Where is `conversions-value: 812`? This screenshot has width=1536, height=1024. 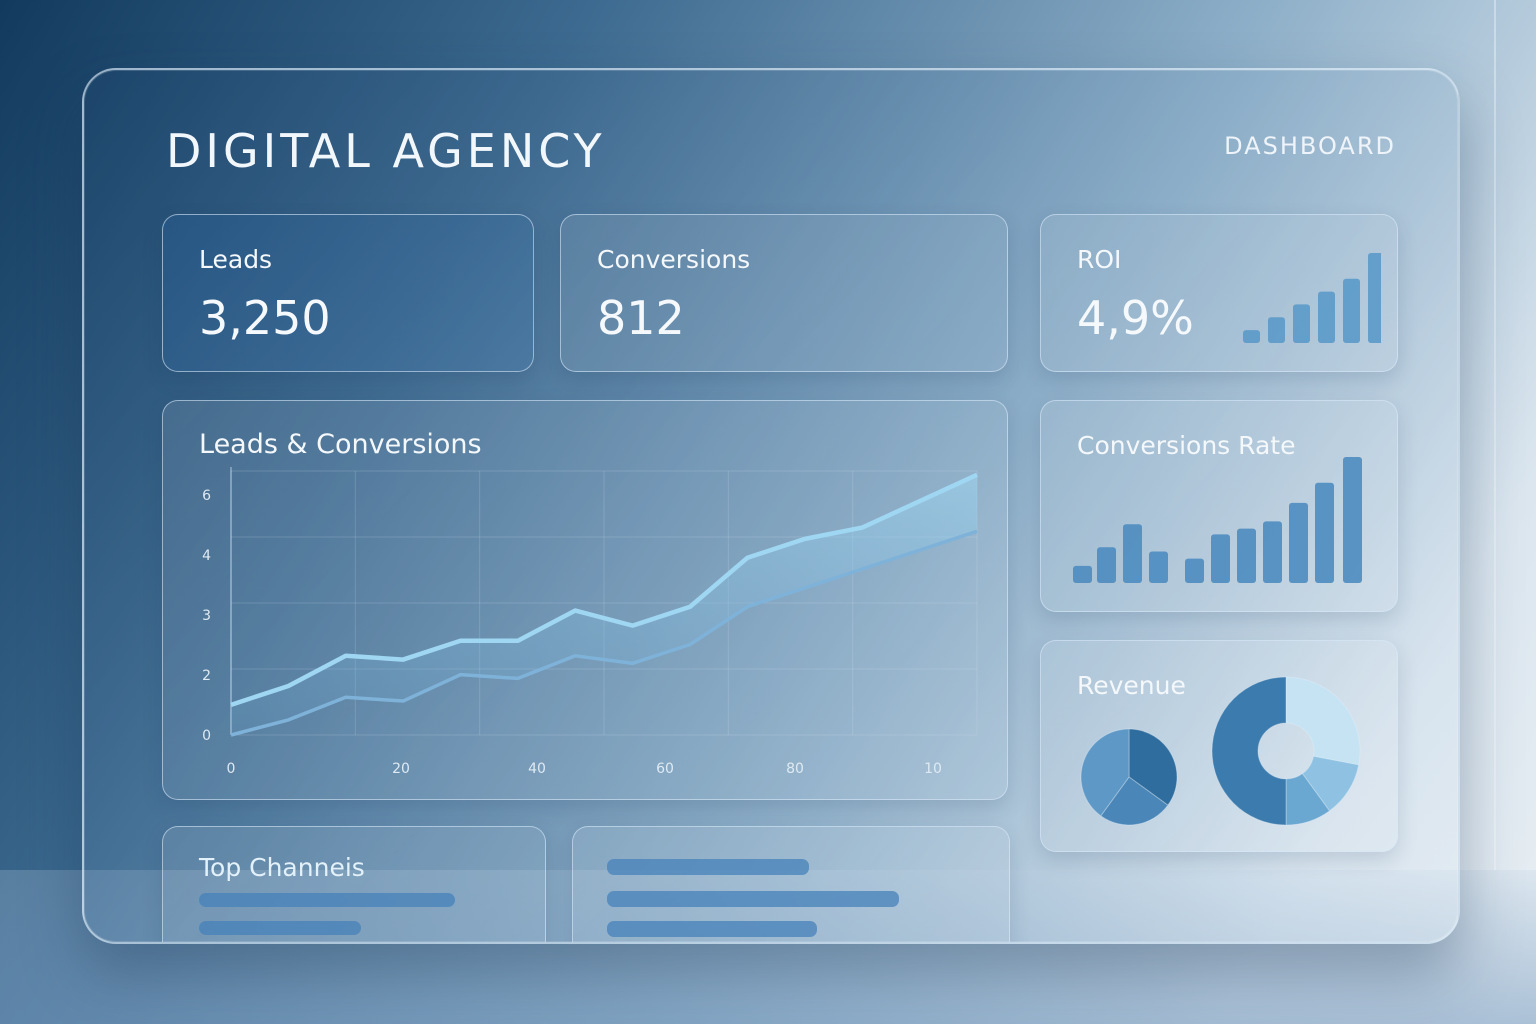
conversions-value: 812 is located at coordinates (641, 318).